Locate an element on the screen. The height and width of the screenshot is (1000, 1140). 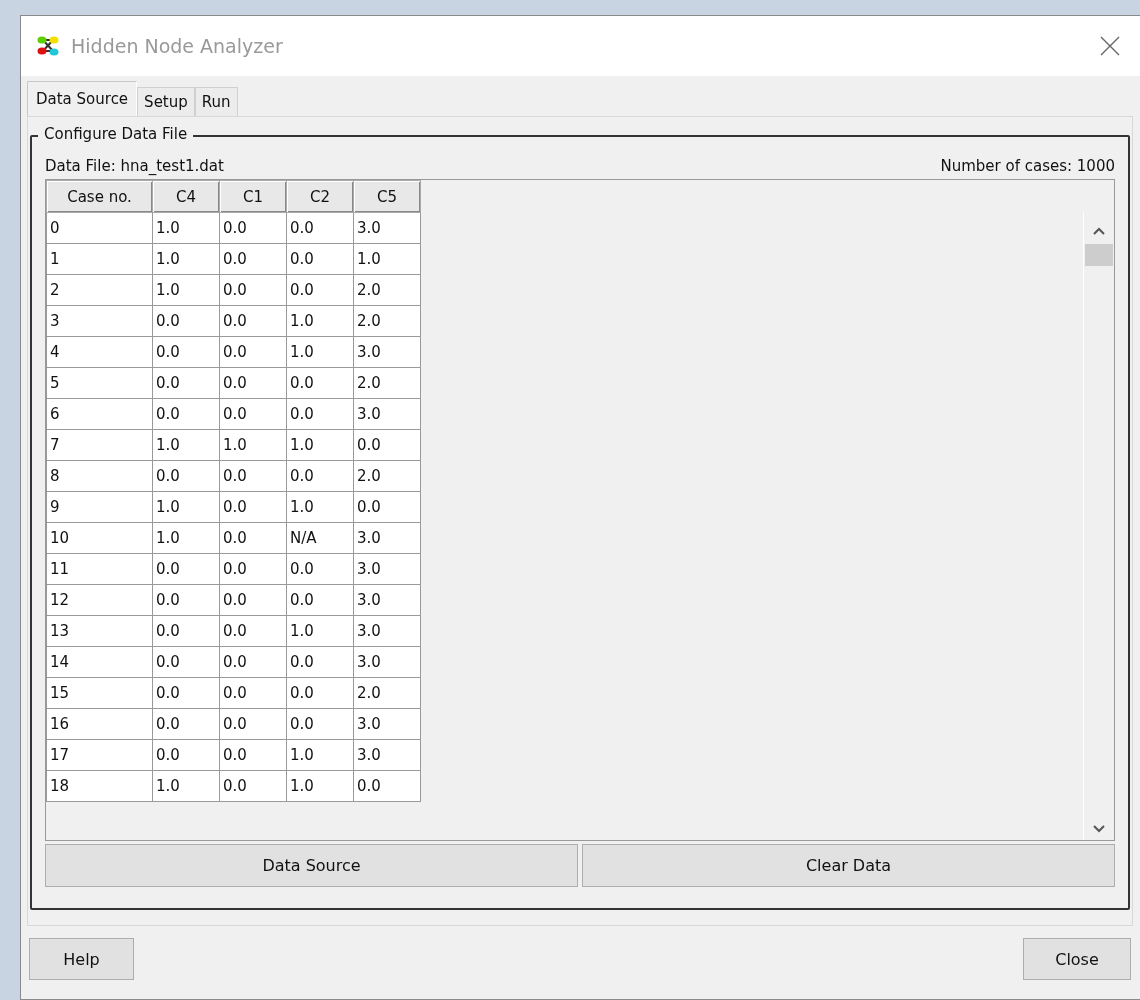
table-cell: 1 is located at coordinates (99, 259).